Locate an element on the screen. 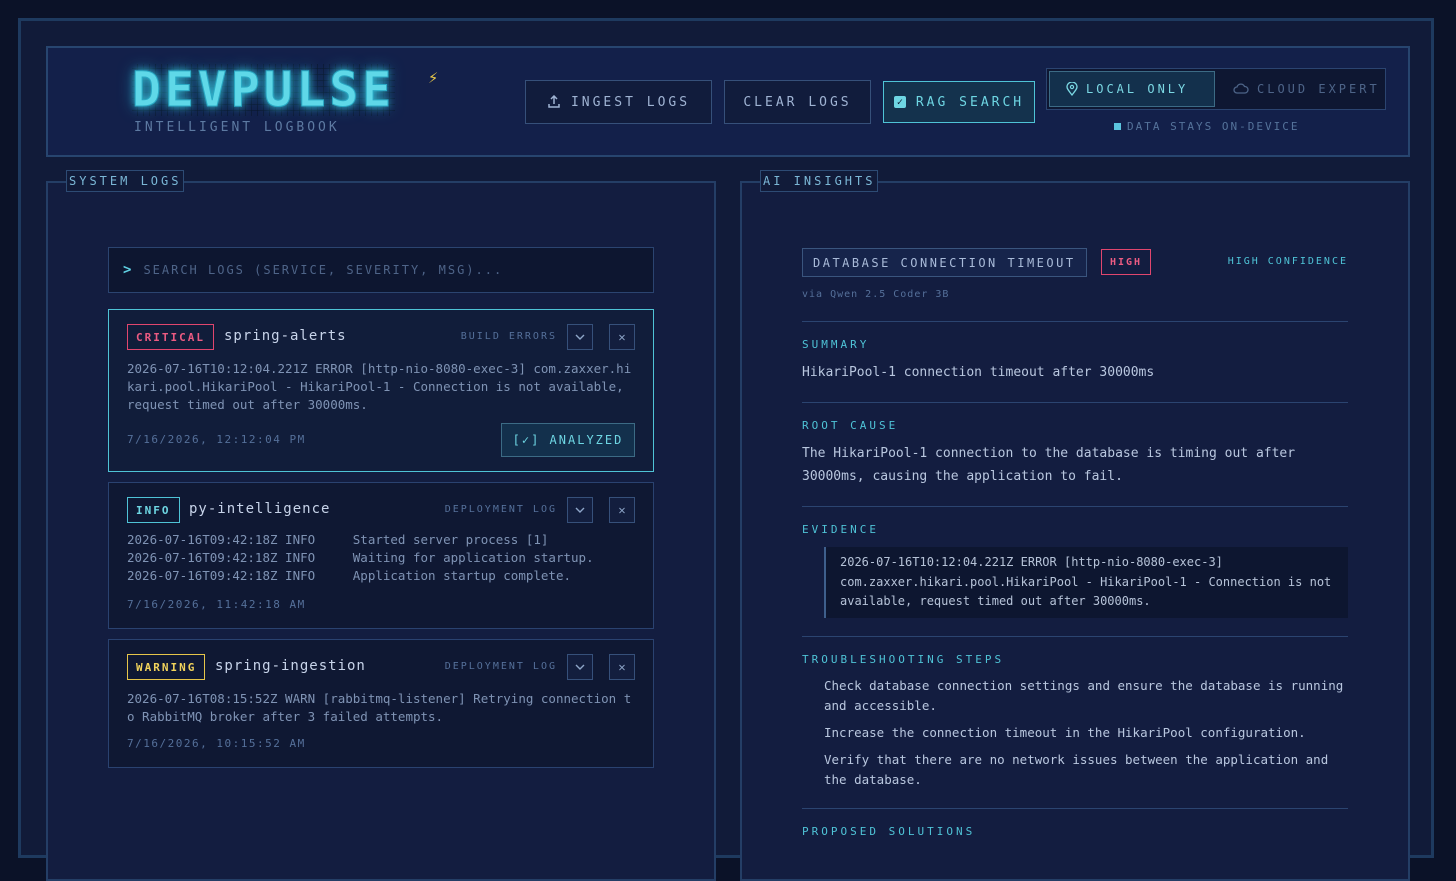 This screenshot has height=881, width=1456. severity-badge: CRITICAL is located at coordinates (170, 337).